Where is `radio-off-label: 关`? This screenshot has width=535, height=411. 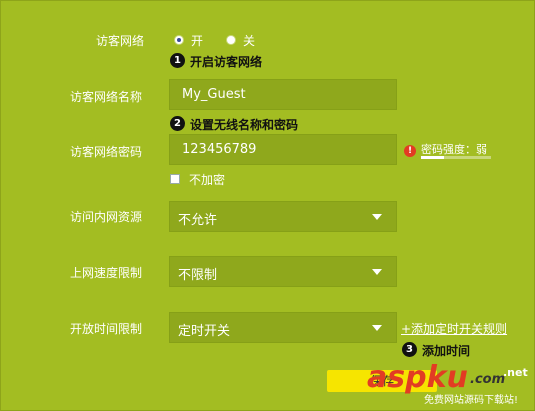 radio-off-label: 关 is located at coordinates (249, 40).